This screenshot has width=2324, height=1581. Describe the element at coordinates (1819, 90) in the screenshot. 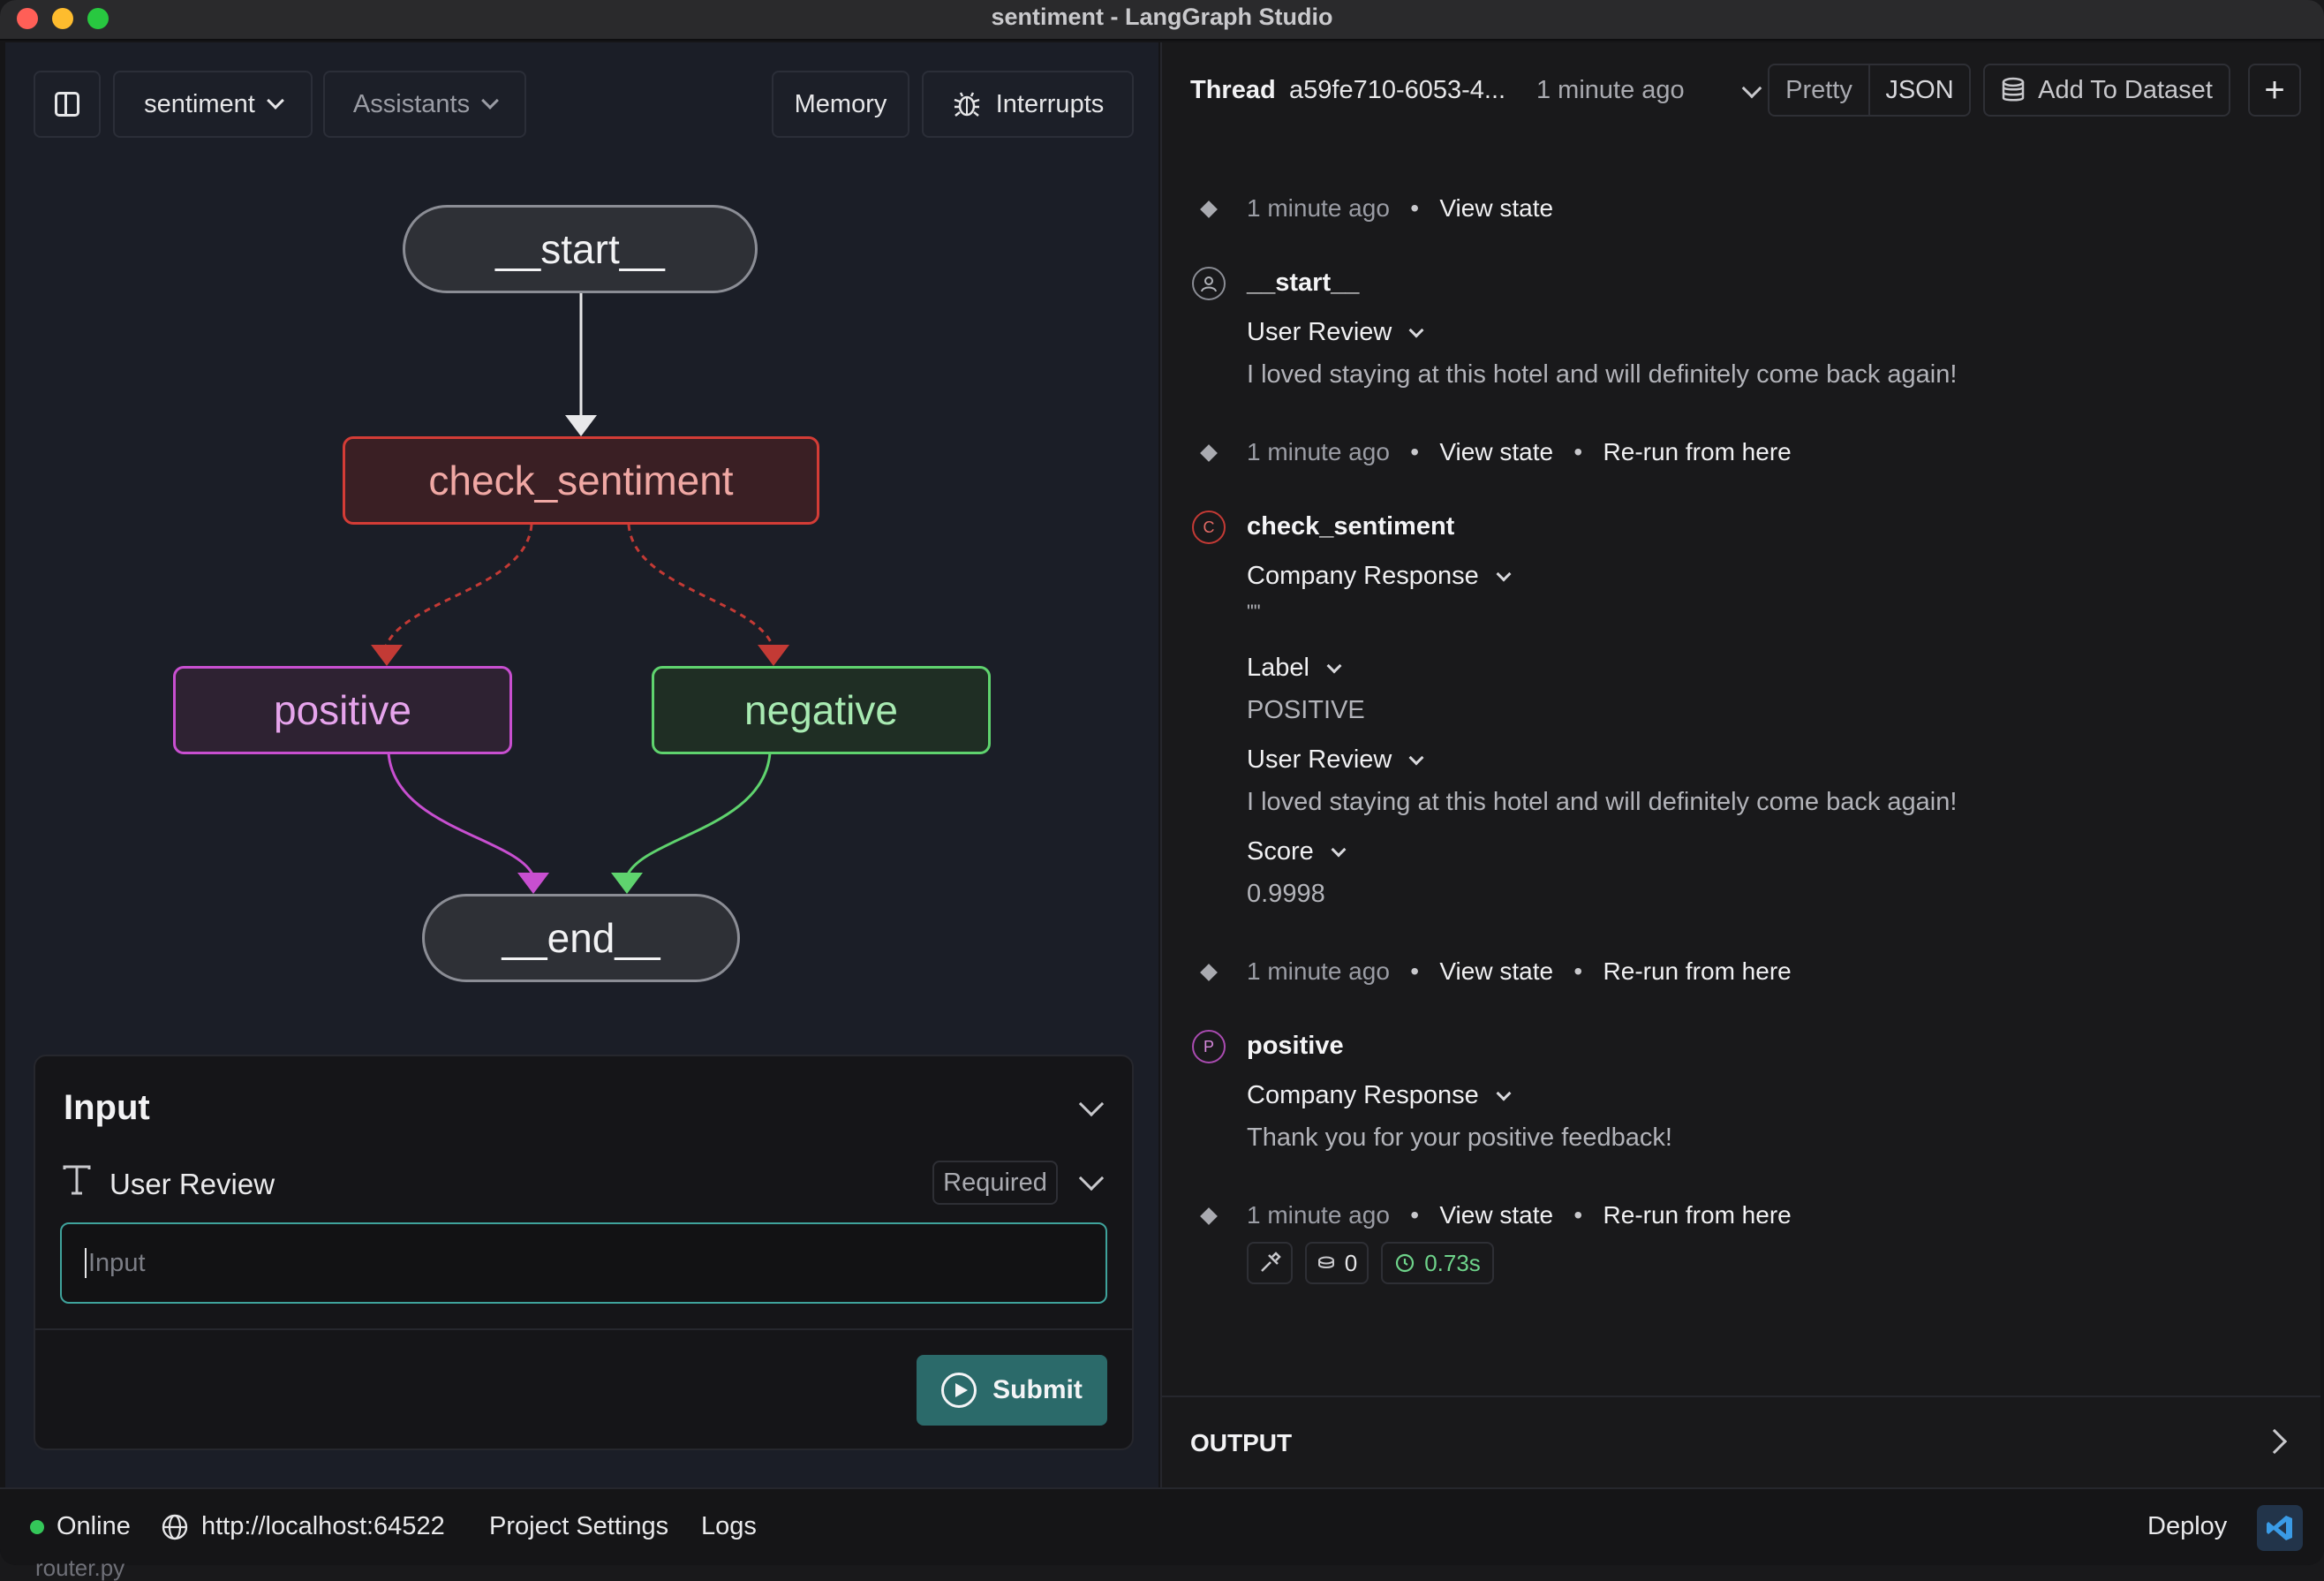

I see `pretty-view-button: Pretty` at that location.